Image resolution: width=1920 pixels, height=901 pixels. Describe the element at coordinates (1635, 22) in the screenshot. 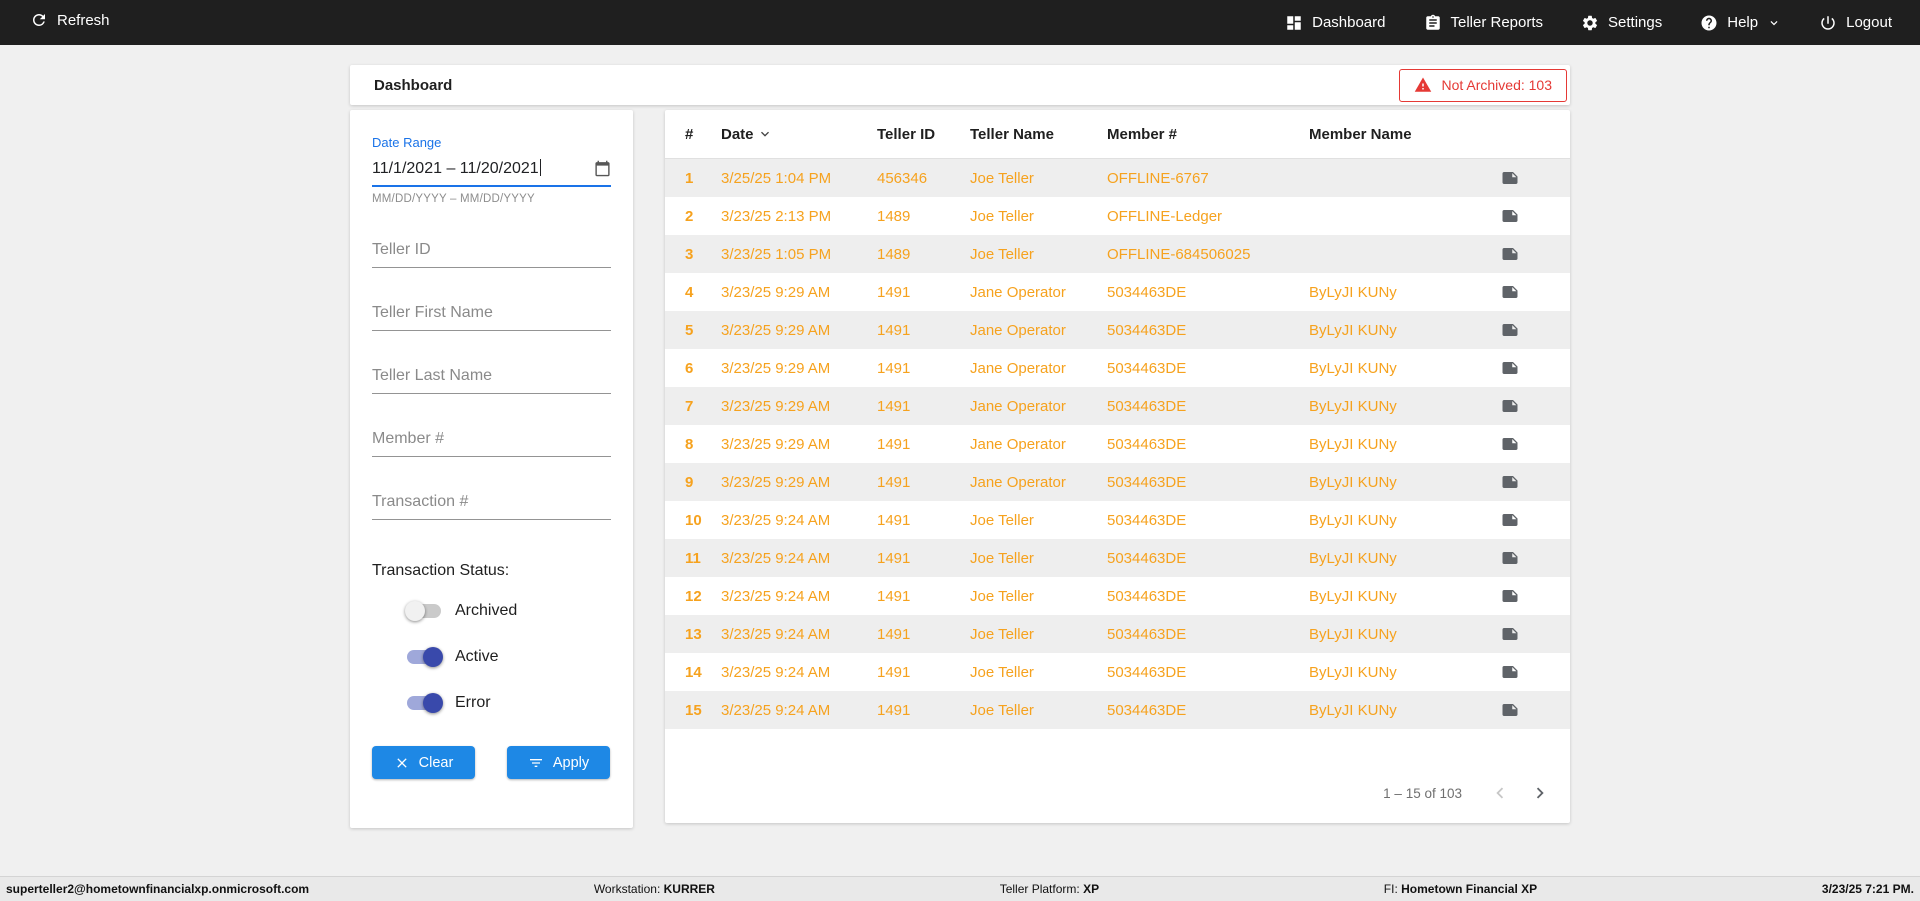

I see `nav-settings-label: Settings` at that location.